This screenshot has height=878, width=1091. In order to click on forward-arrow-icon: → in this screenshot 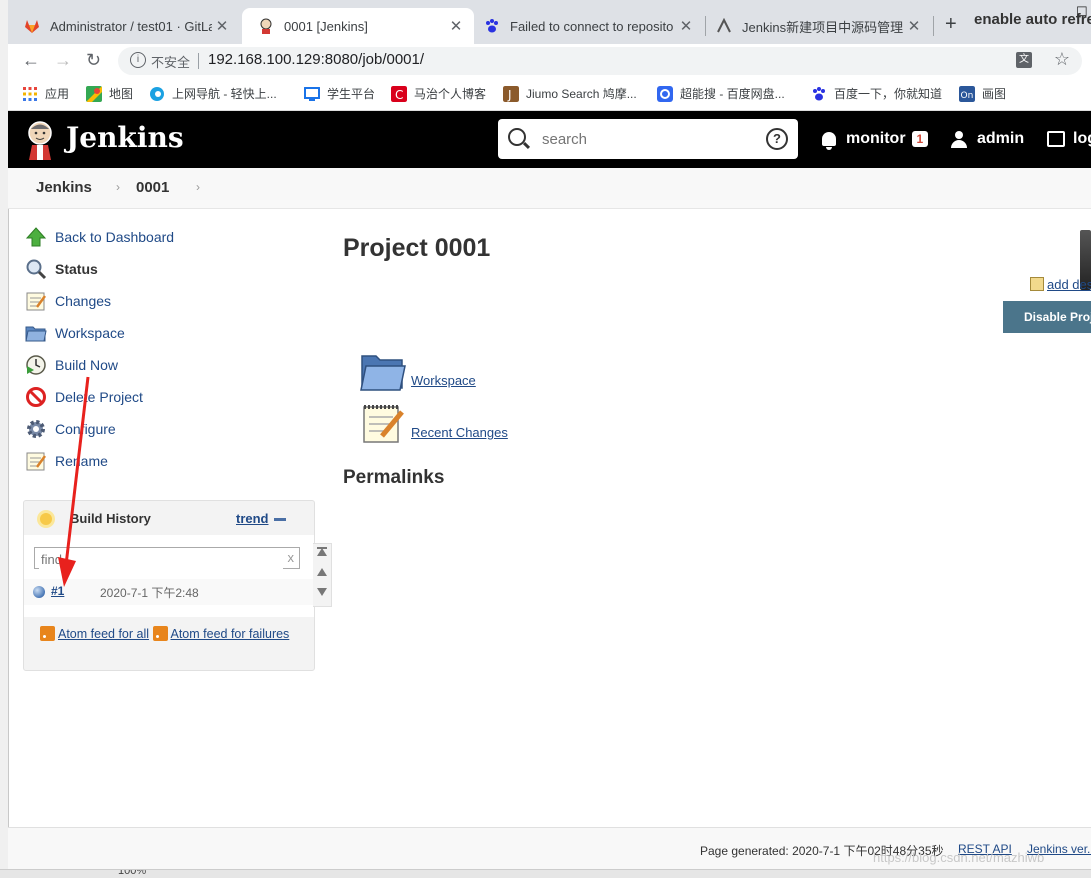, I will do `click(63, 60)`.